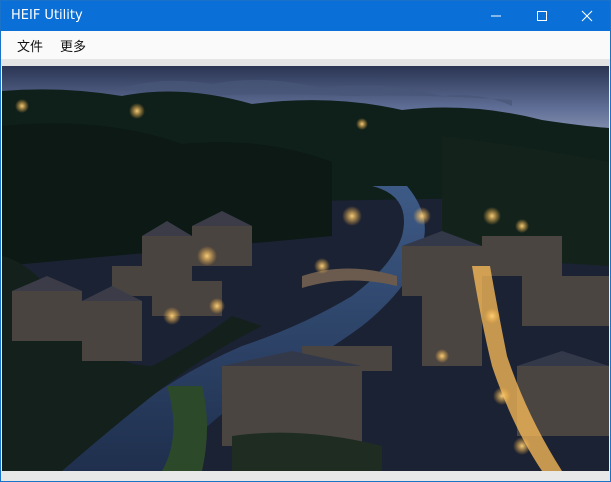 This screenshot has height=482, width=611. I want to click on minimize-button, so click(496, 16).